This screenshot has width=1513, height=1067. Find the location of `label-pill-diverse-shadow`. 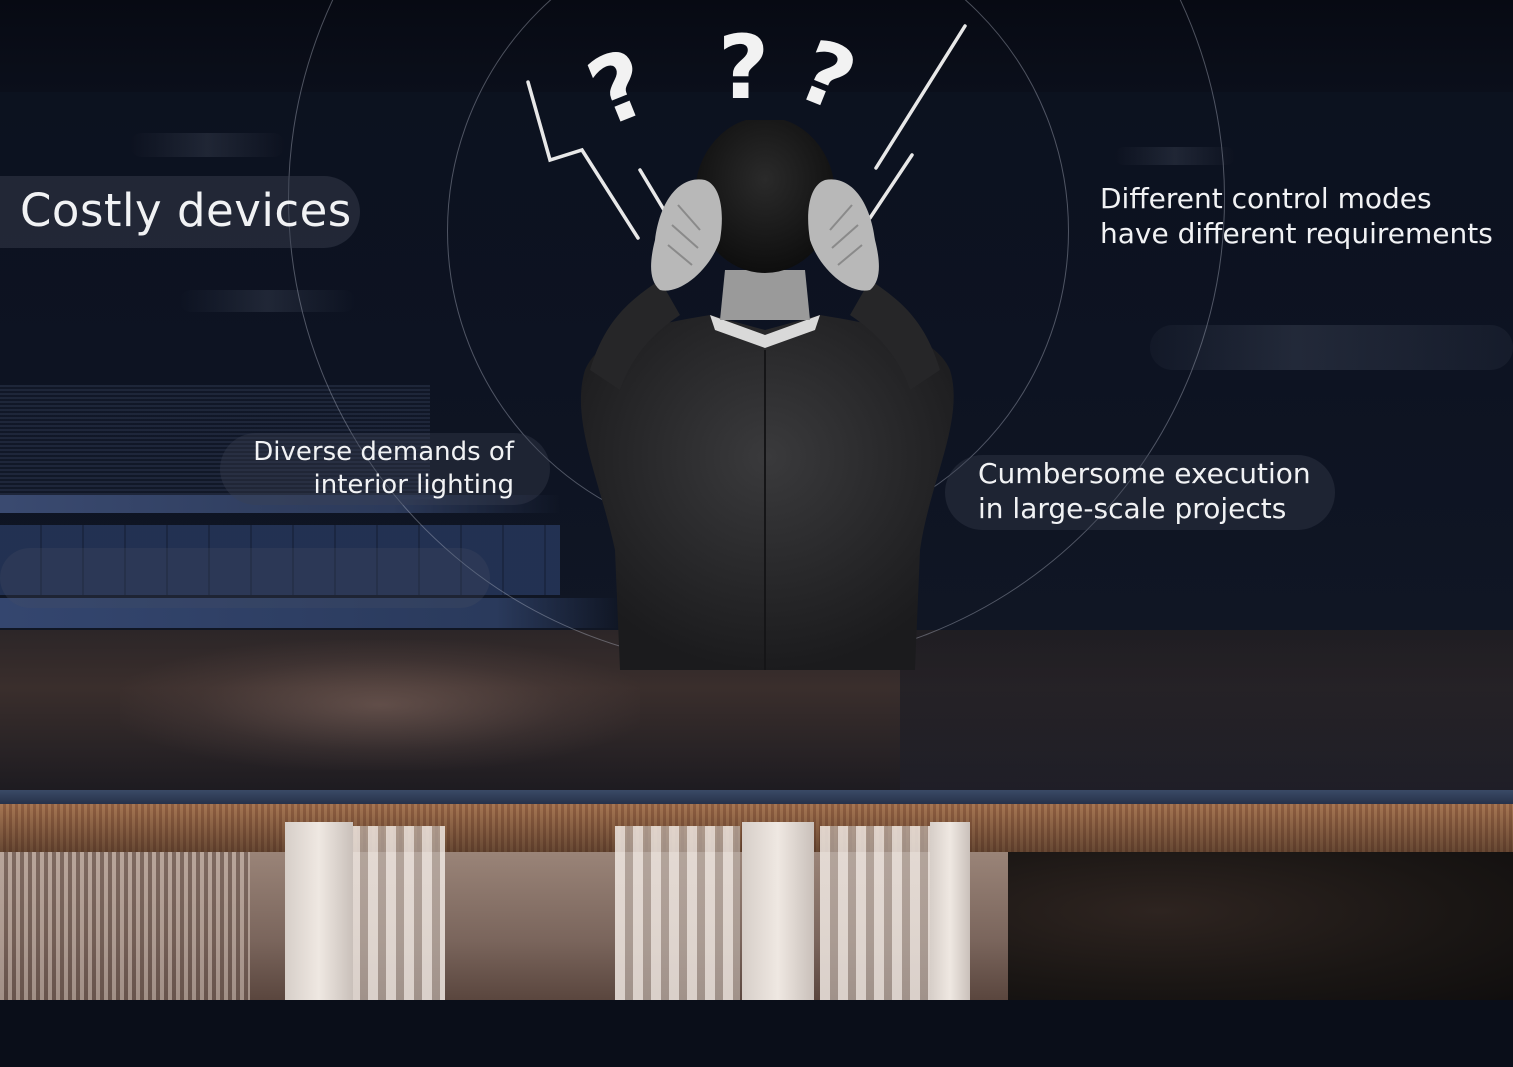

label-pill-diverse-shadow is located at coordinates (245, 578).